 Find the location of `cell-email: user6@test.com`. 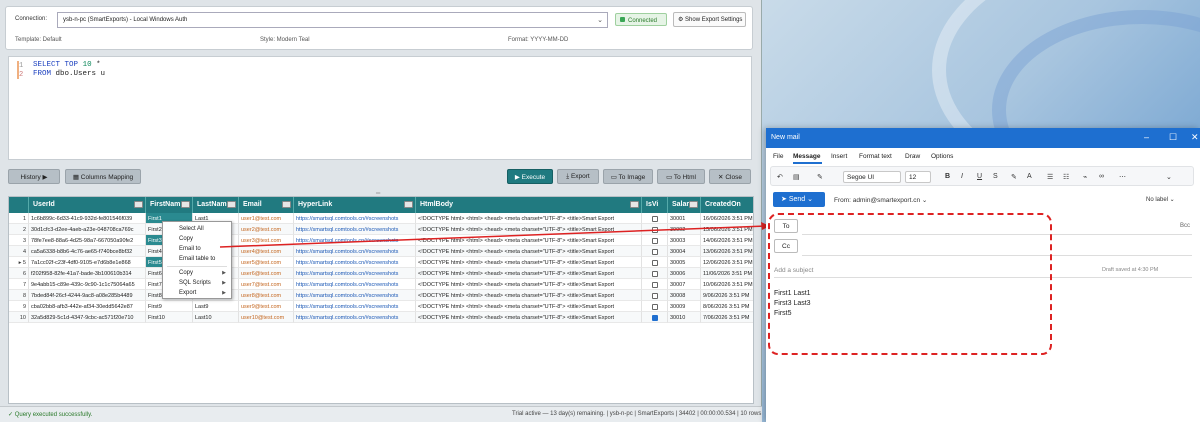

cell-email: user6@test.com is located at coordinates (266, 273).